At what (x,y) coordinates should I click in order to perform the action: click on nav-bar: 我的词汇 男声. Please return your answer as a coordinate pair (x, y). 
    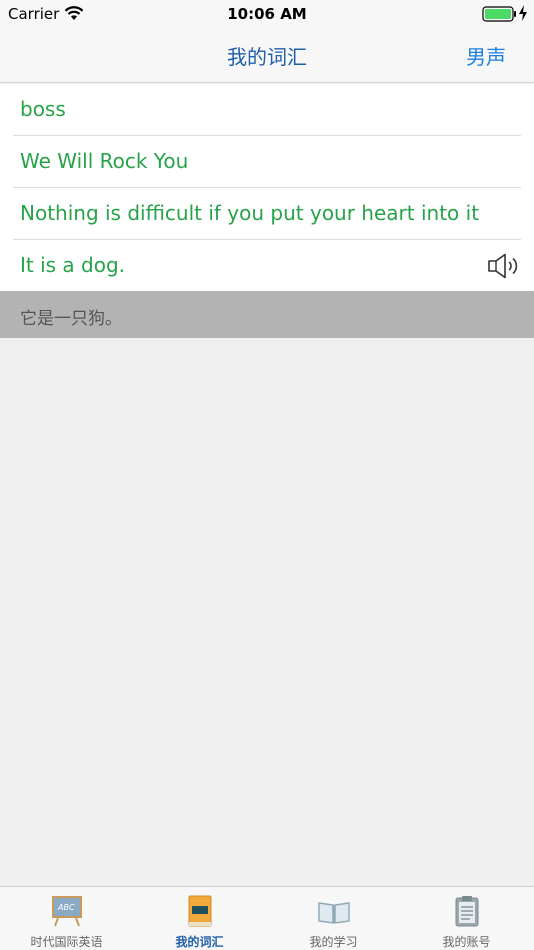
    Looking at the image, I should click on (267, 55).